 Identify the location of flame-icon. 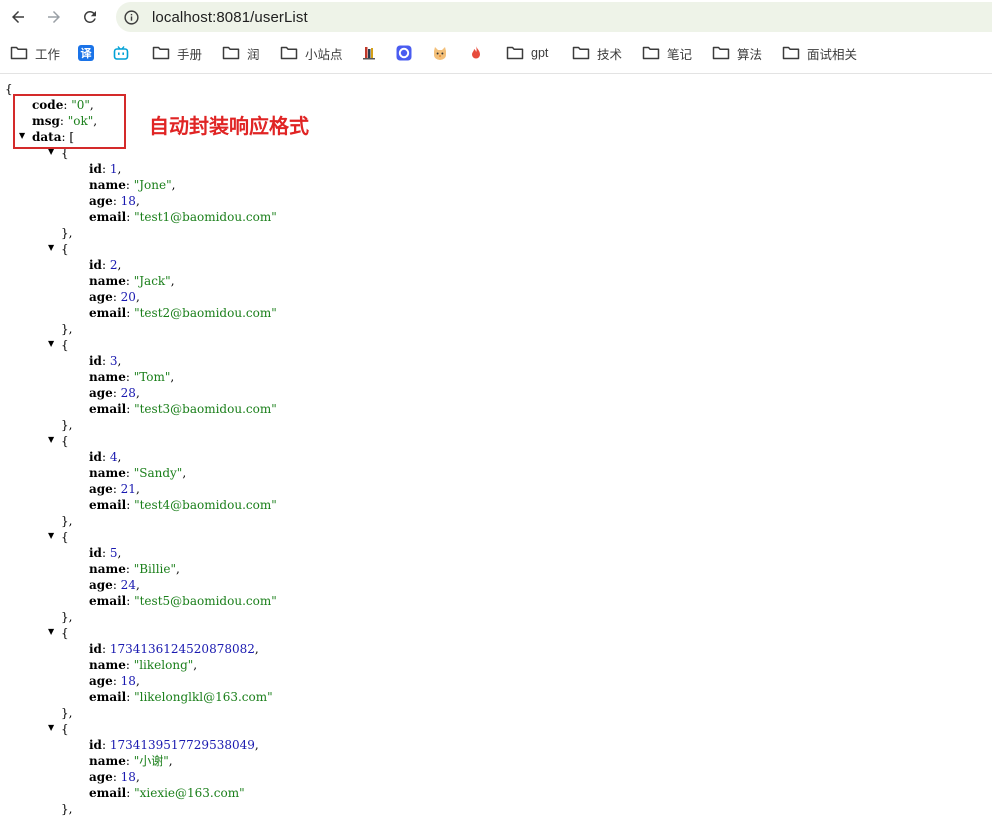
(476, 53).